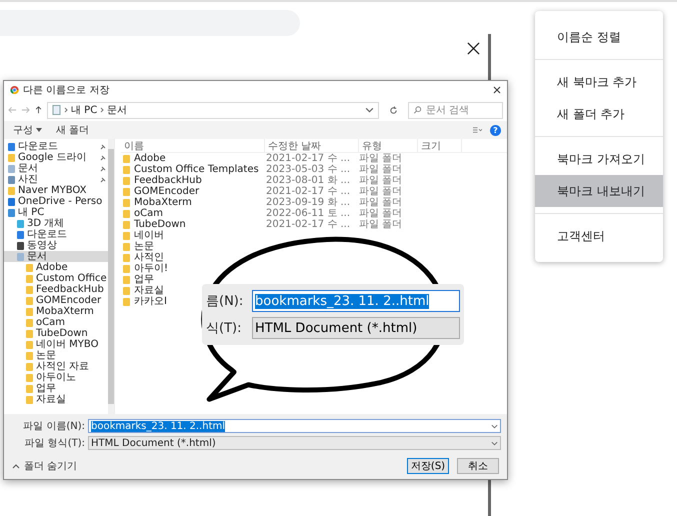  Describe the element at coordinates (56, 322) in the screenshot. I see `nav-item: oCam` at that location.